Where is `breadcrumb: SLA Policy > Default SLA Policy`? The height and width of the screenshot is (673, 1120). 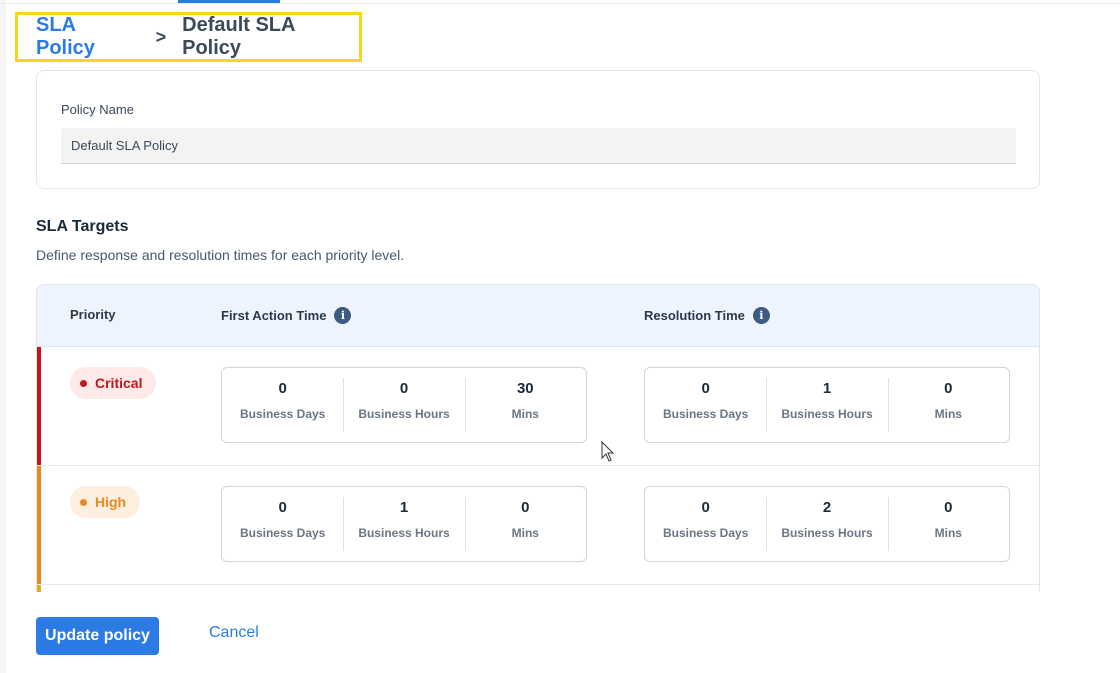 breadcrumb: SLA Policy > Default SLA Policy is located at coordinates (188, 37).